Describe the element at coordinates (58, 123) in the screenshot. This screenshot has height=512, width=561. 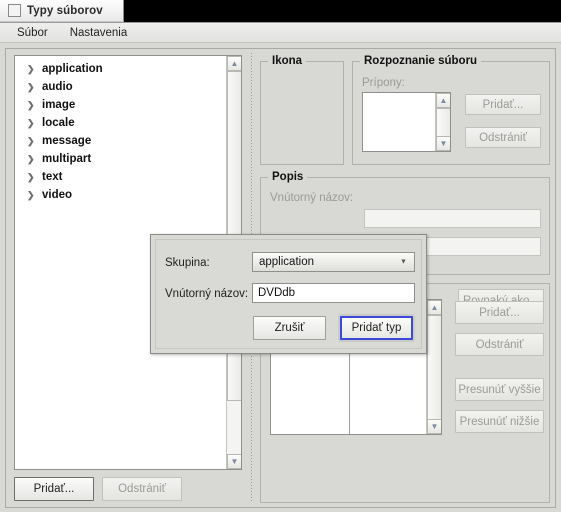
I see `tree-item-label: locale` at that location.